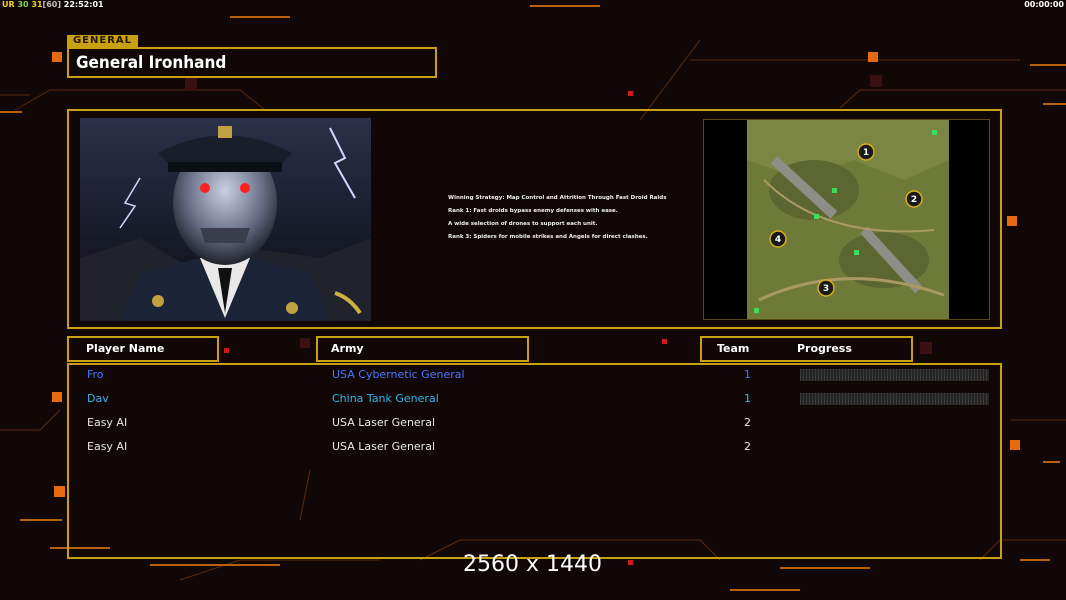 The image size is (1066, 600). I want to click on player-name: Dav, so click(98, 398).